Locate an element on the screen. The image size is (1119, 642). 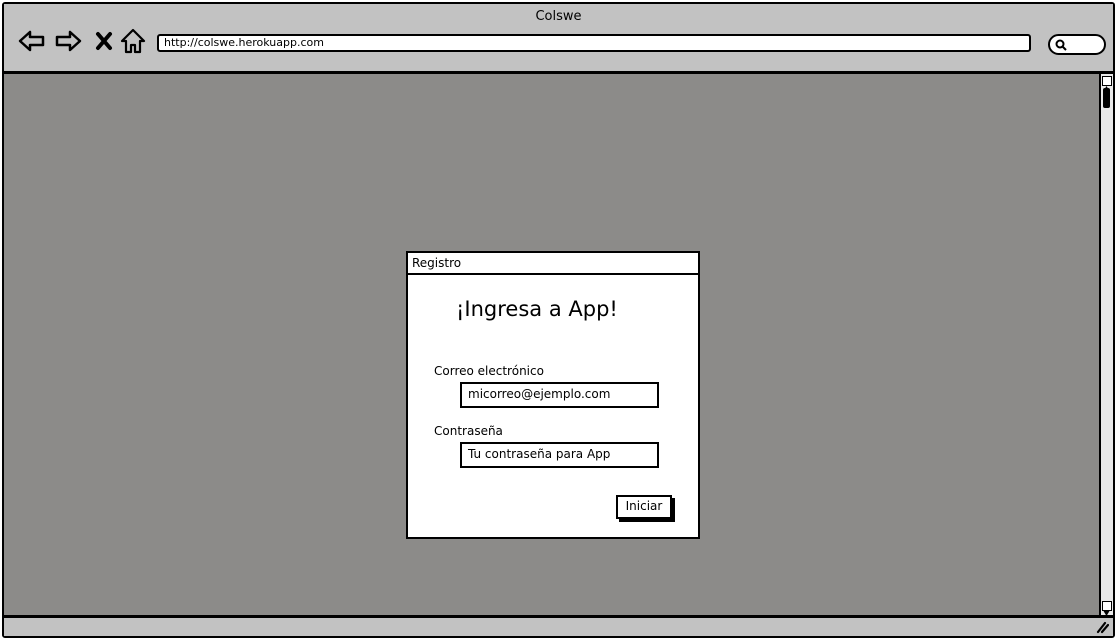
email-label: Correo electrónico is located at coordinates (489, 371).